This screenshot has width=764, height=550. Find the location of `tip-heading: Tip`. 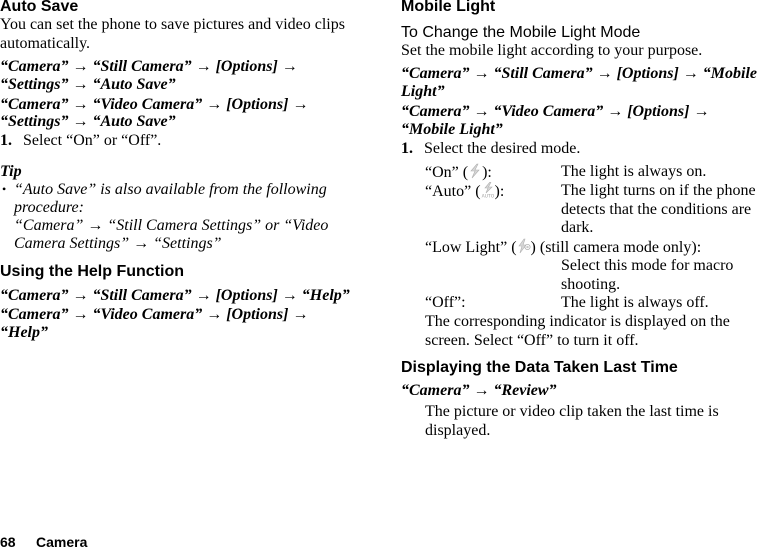

tip-heading: Tip is located at coordinates (11, 171).